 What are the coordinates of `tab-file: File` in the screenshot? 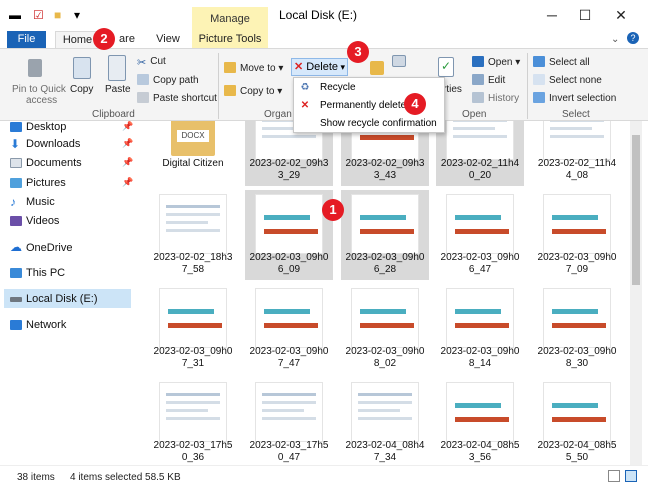 It's located at (26, 39).